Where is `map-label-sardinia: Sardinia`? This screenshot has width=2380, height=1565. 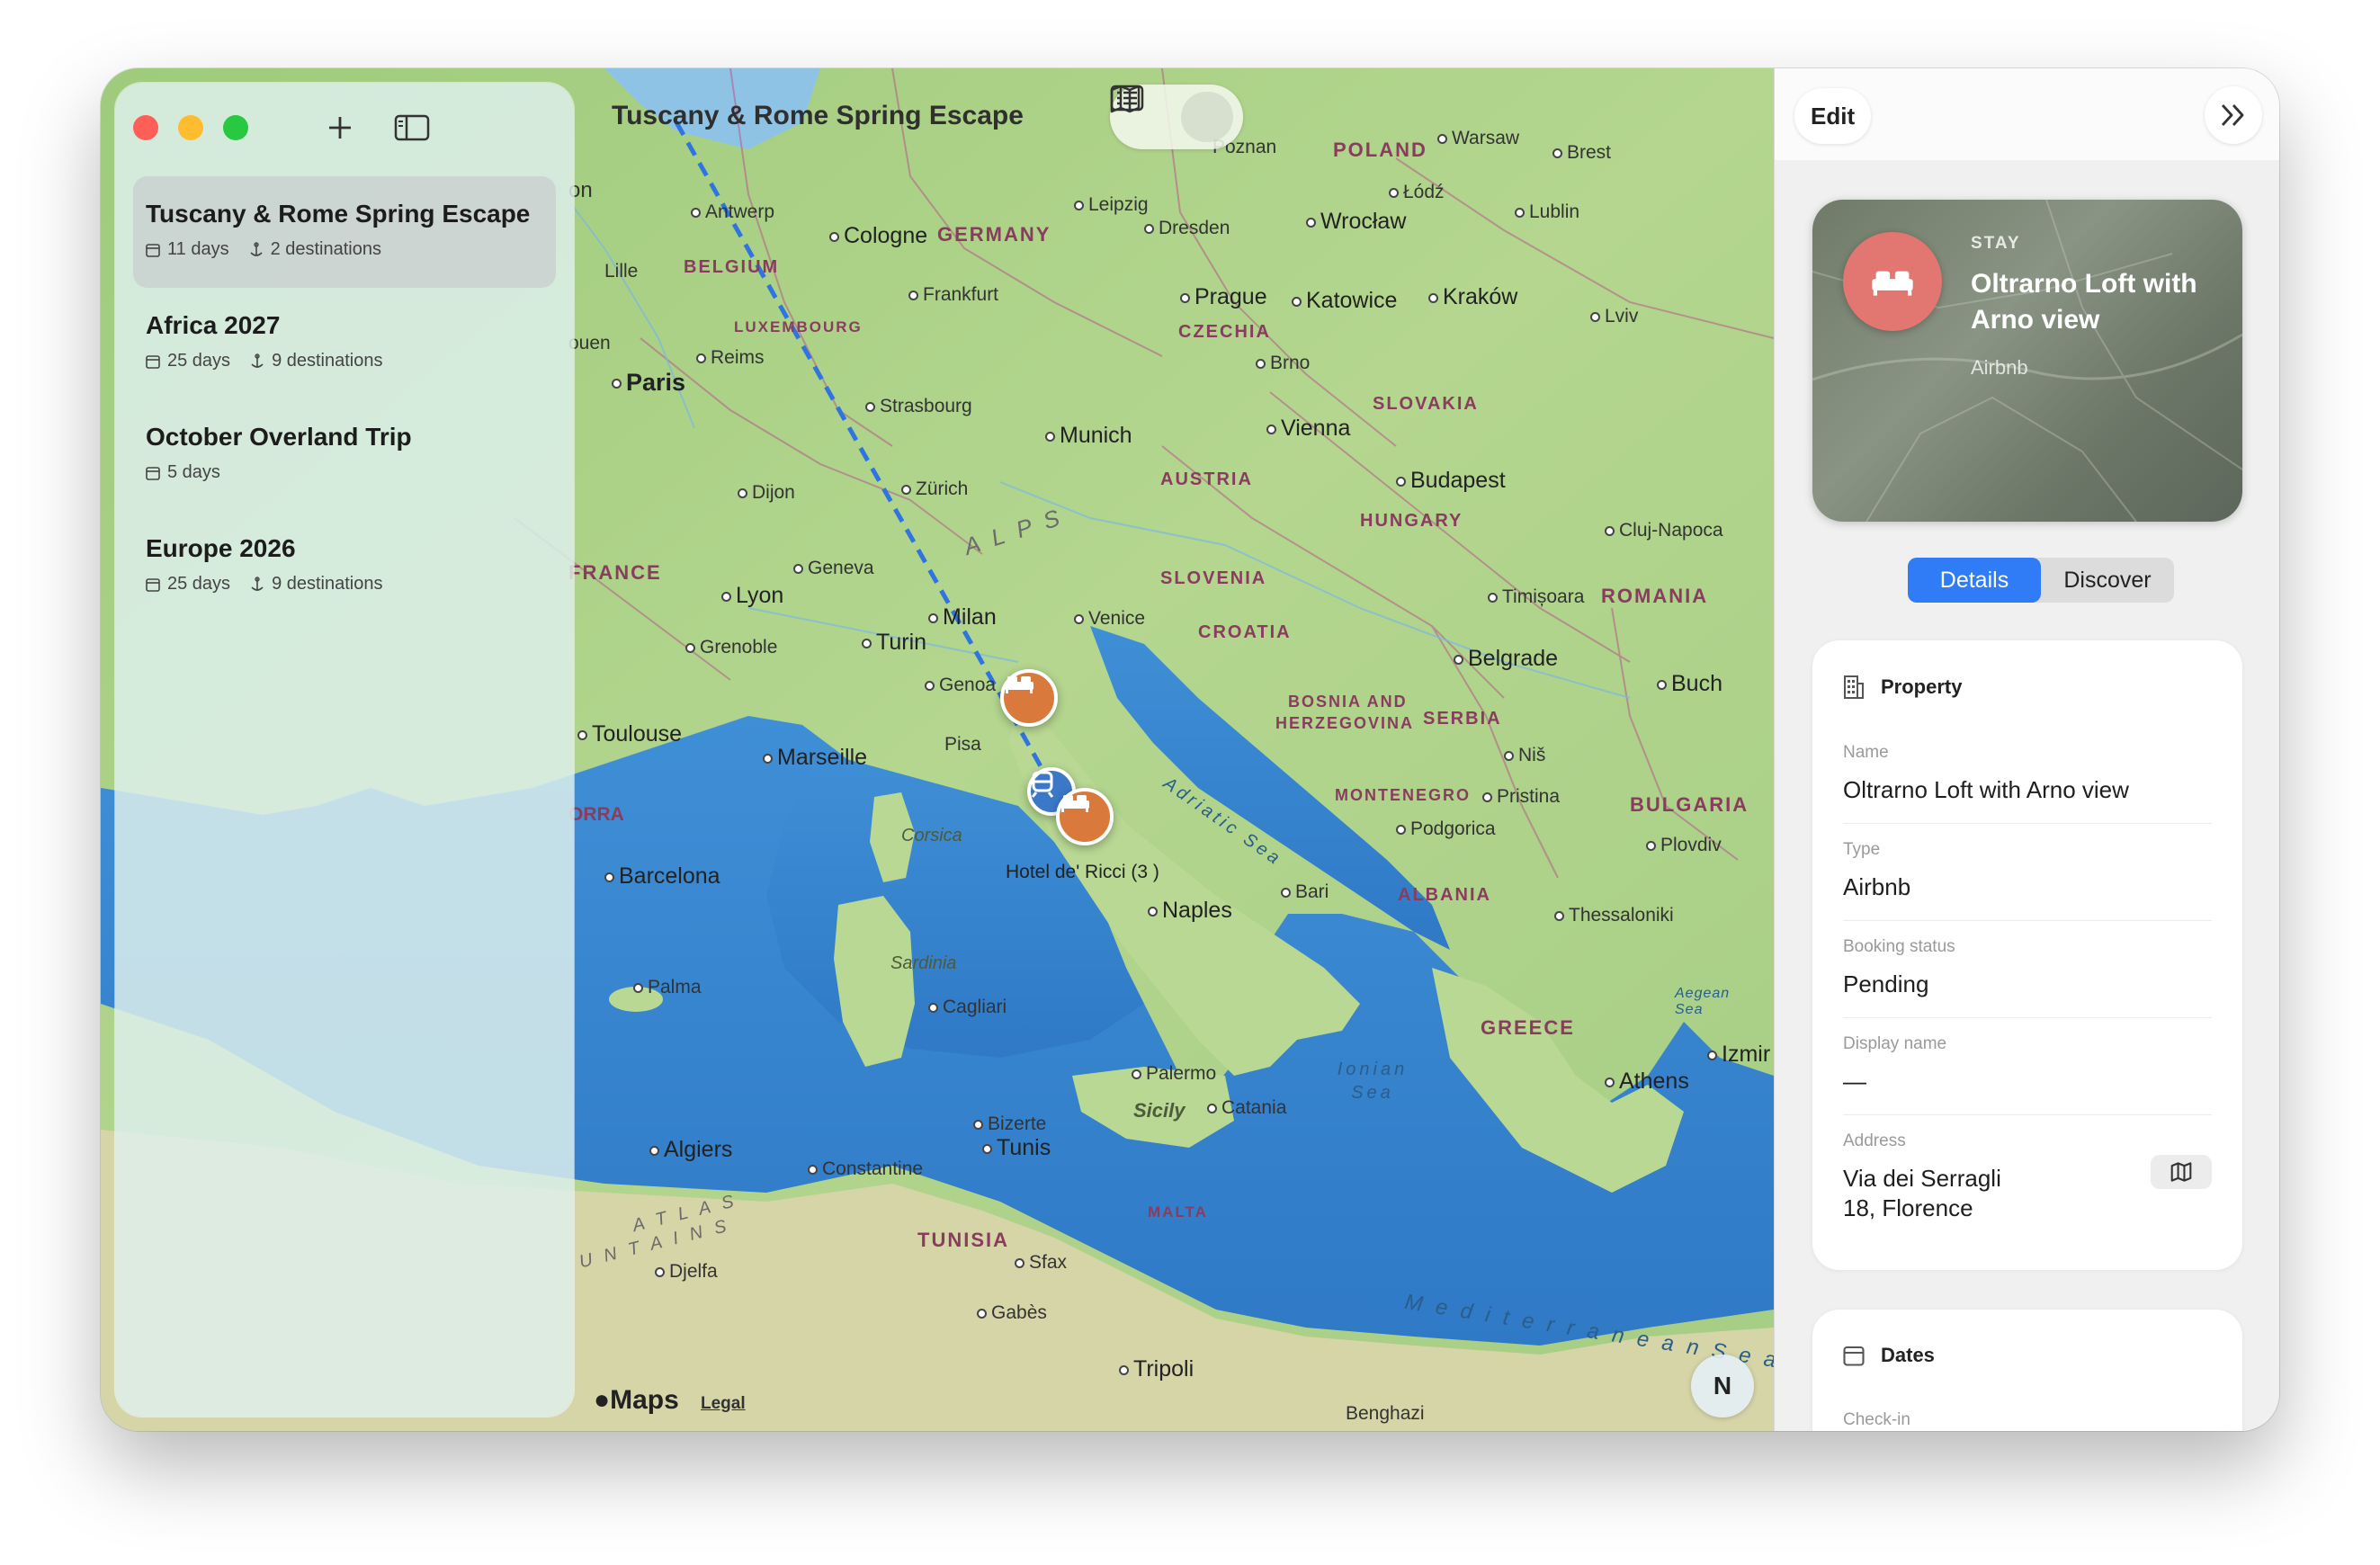 map-label-sardinia: Sardinia is located at coordinates (923, 963).